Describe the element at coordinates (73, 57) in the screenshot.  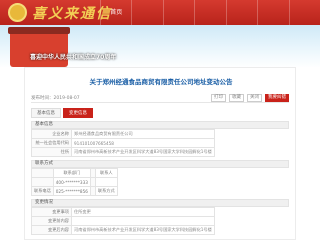
I see `banner-caption: 喜迎中华人民共和国成立70周年` at that location.